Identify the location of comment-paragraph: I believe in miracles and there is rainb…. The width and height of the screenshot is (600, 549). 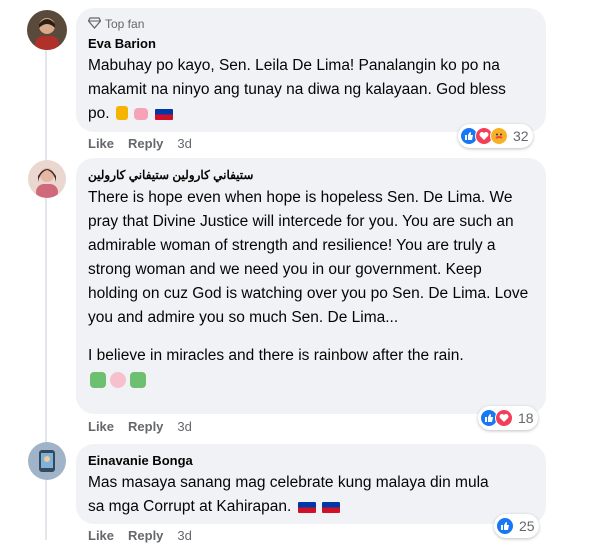
(276, 355).